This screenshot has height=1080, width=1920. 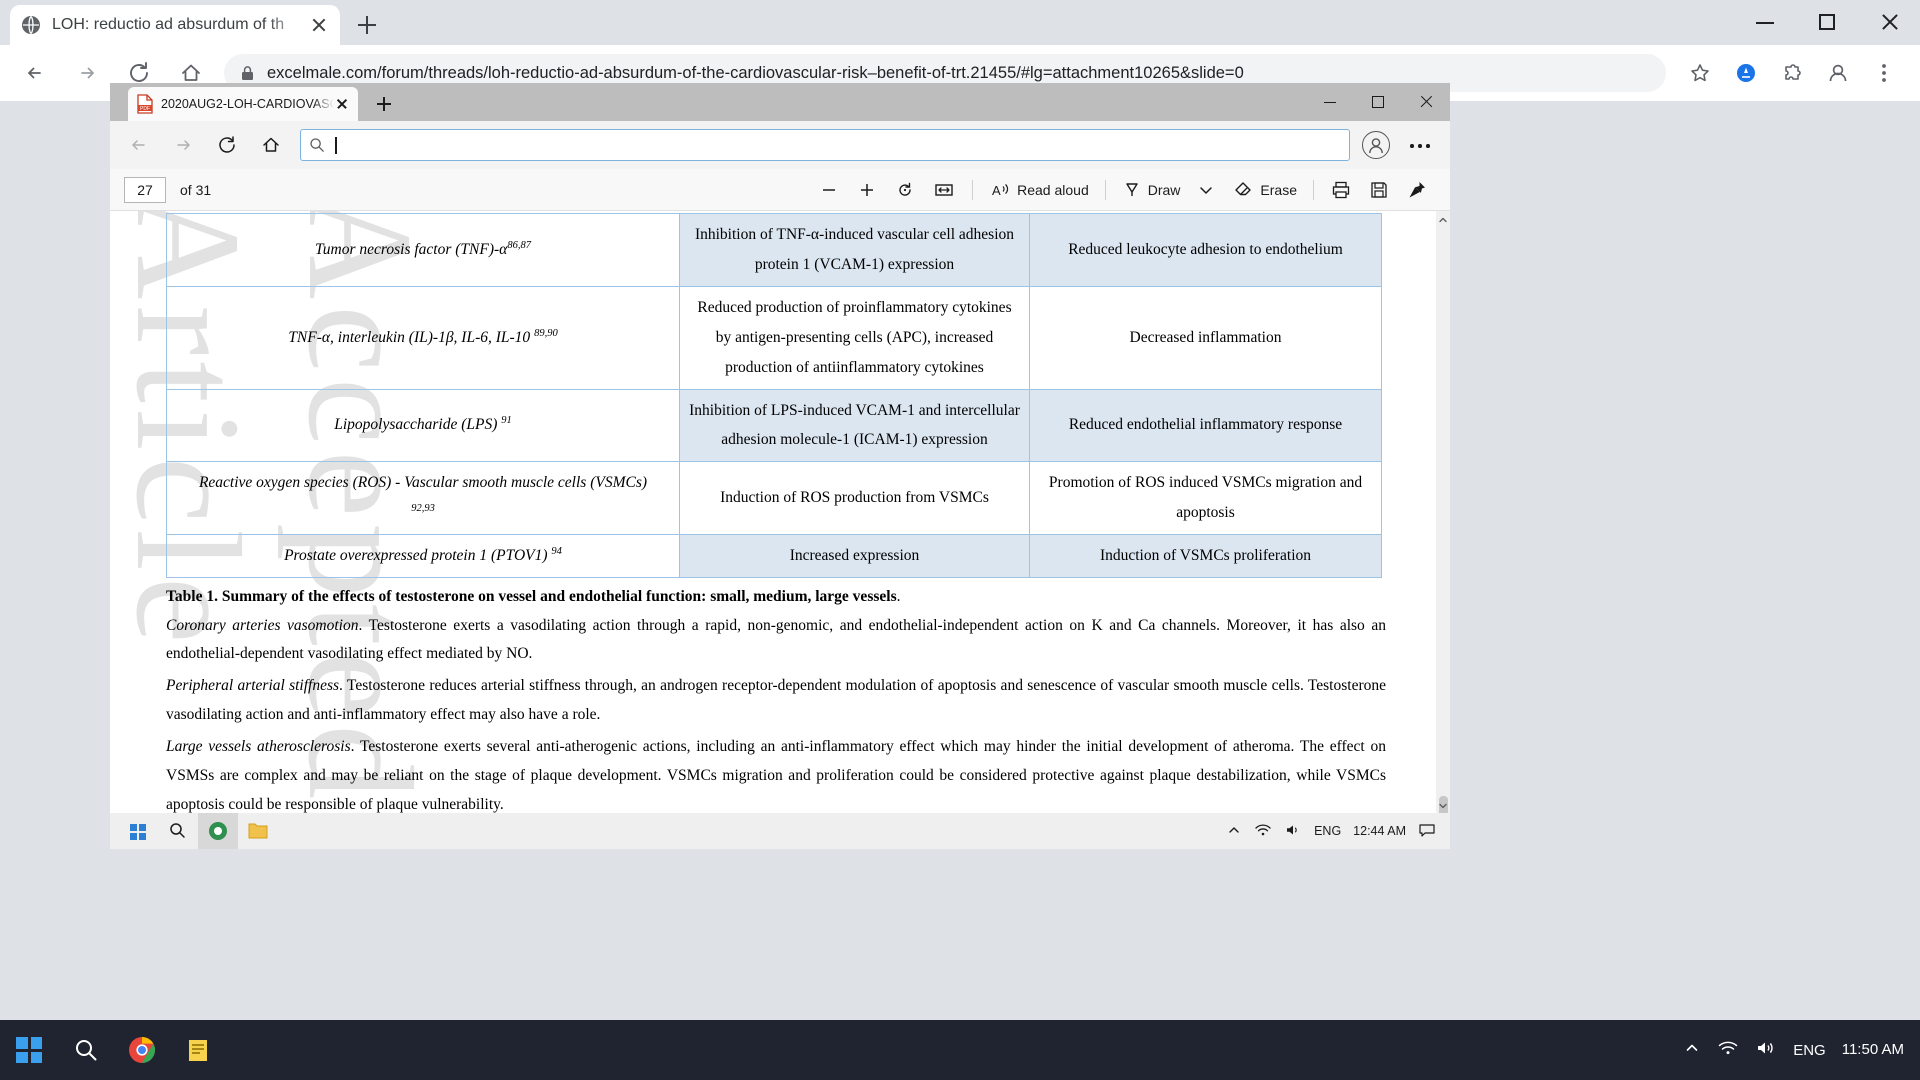 What do you see at coordinates (825, 145) in the screenshot?
I see `pdf-search-input` at bounding box center [825, 145].